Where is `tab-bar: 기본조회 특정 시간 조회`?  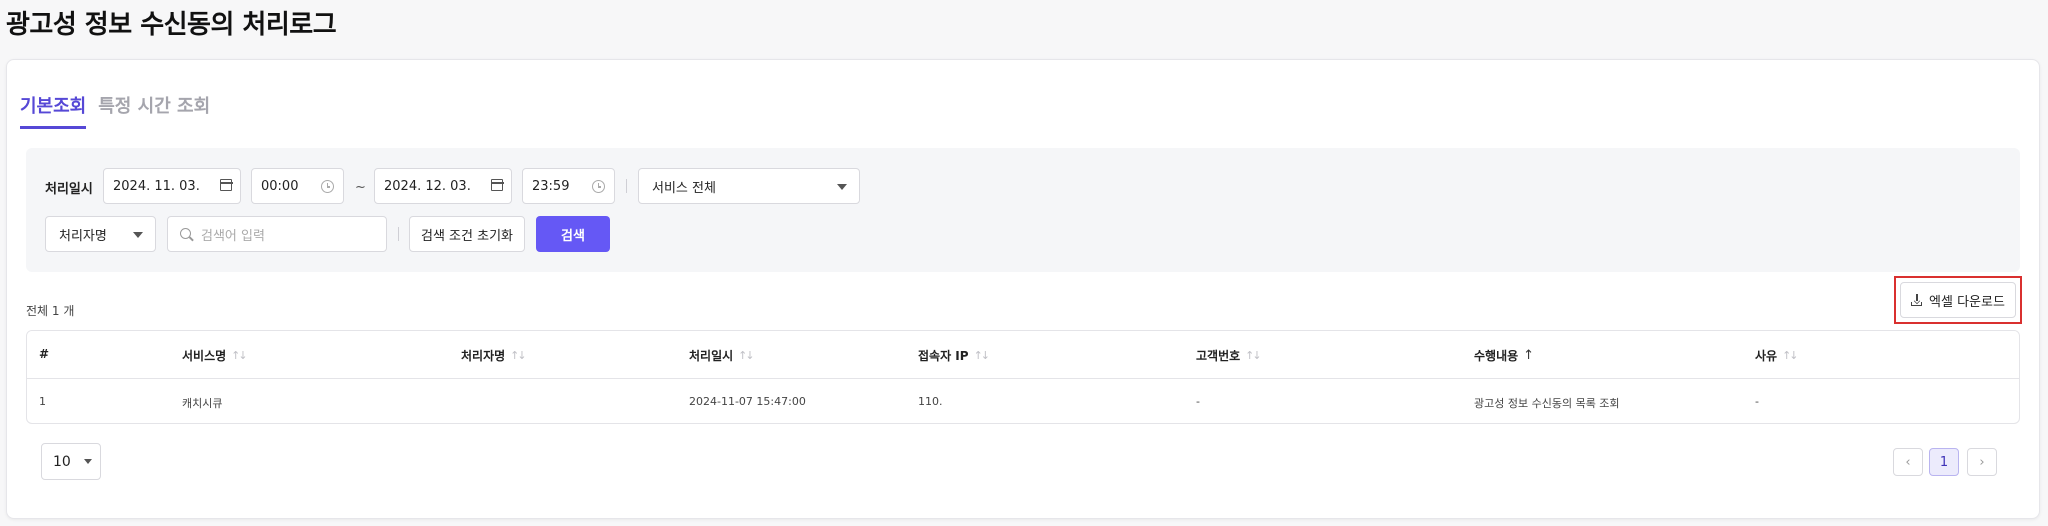 tab-bar: 기본조회 특정 시간 조회 is located at coordinates (115, 110).